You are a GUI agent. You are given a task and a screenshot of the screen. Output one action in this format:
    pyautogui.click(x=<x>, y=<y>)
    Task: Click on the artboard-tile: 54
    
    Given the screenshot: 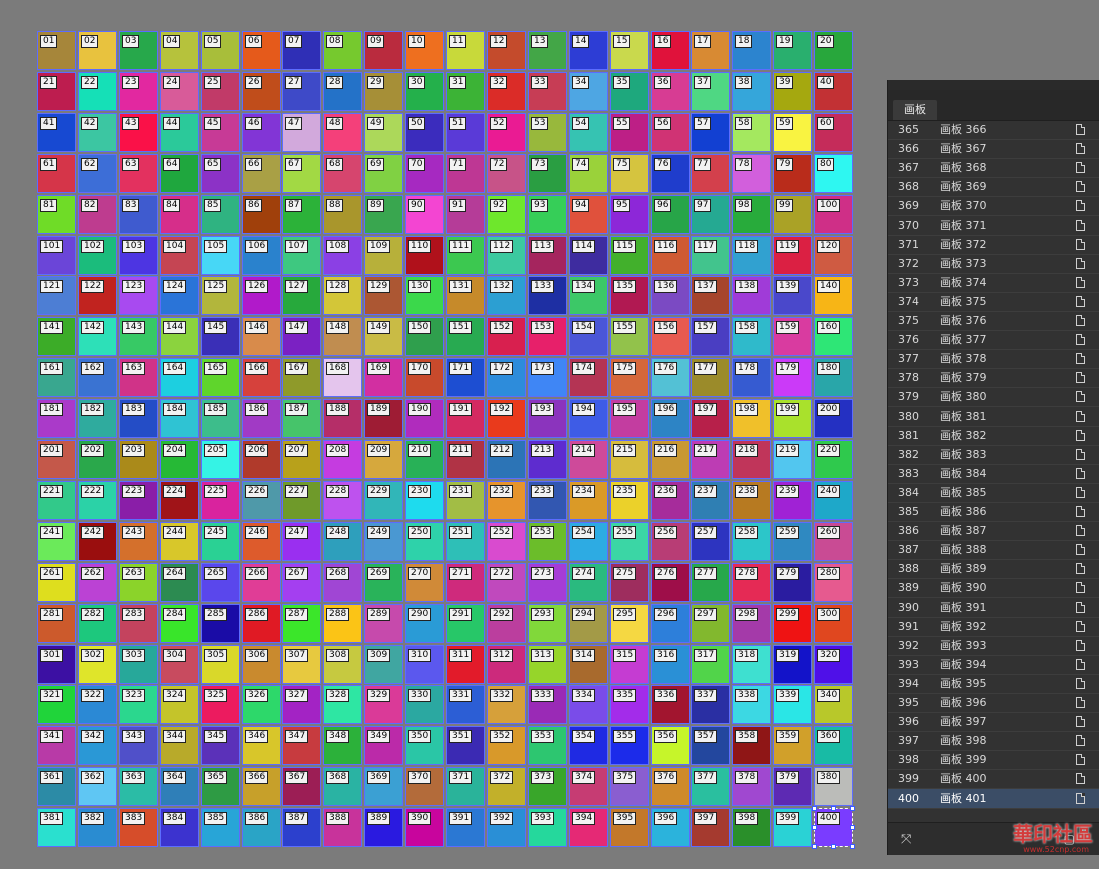 What is the action you would take?
    pyautogui.click(x=588, y=132)
    